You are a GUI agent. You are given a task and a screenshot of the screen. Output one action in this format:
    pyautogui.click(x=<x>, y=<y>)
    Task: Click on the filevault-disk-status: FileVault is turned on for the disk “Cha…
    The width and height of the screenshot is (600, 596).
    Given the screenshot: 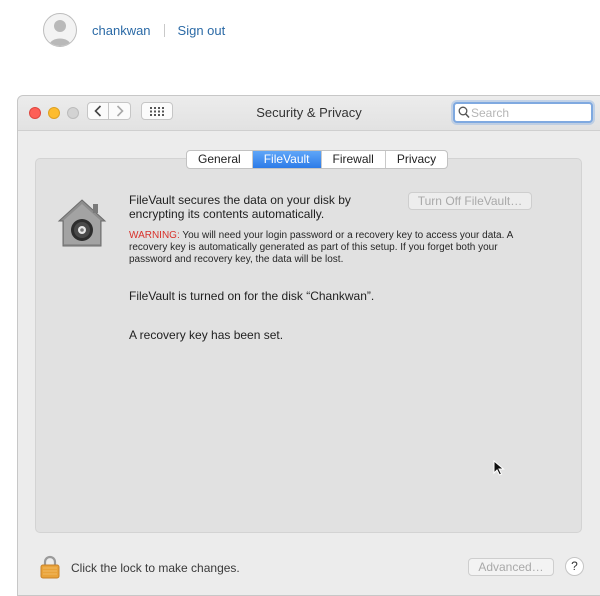 What is the action you would take?
    pyautogui.click(x=252, y=296)
    